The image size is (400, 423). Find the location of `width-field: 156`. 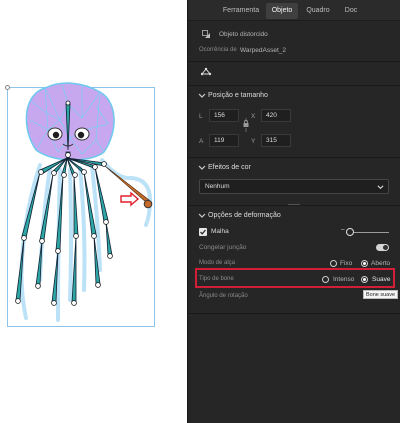

width-field: 156 is located at coordinates (224, 115).